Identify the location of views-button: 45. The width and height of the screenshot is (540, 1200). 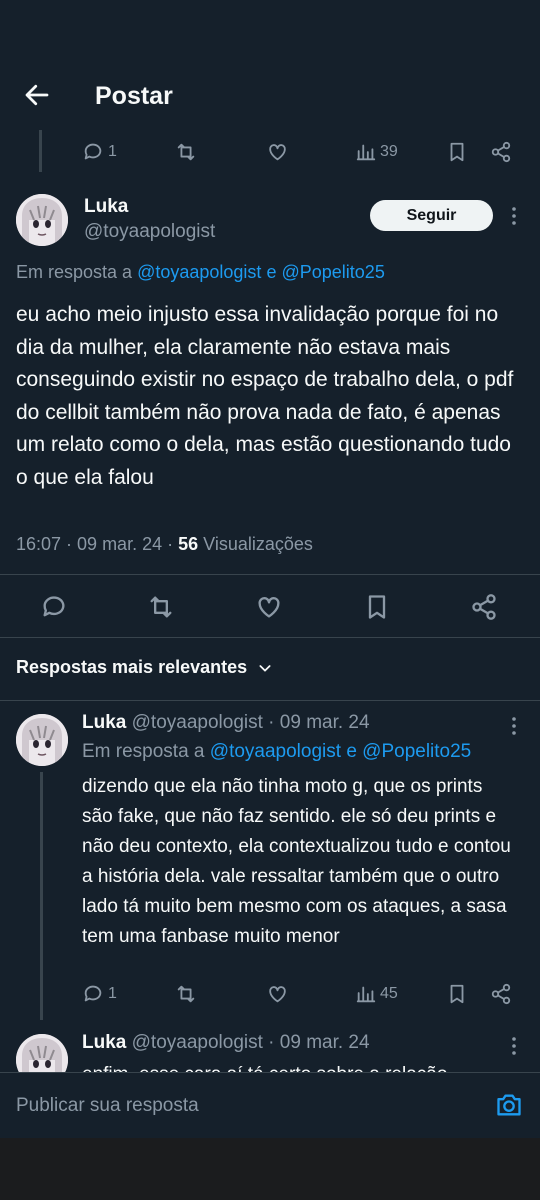
(376, 994).